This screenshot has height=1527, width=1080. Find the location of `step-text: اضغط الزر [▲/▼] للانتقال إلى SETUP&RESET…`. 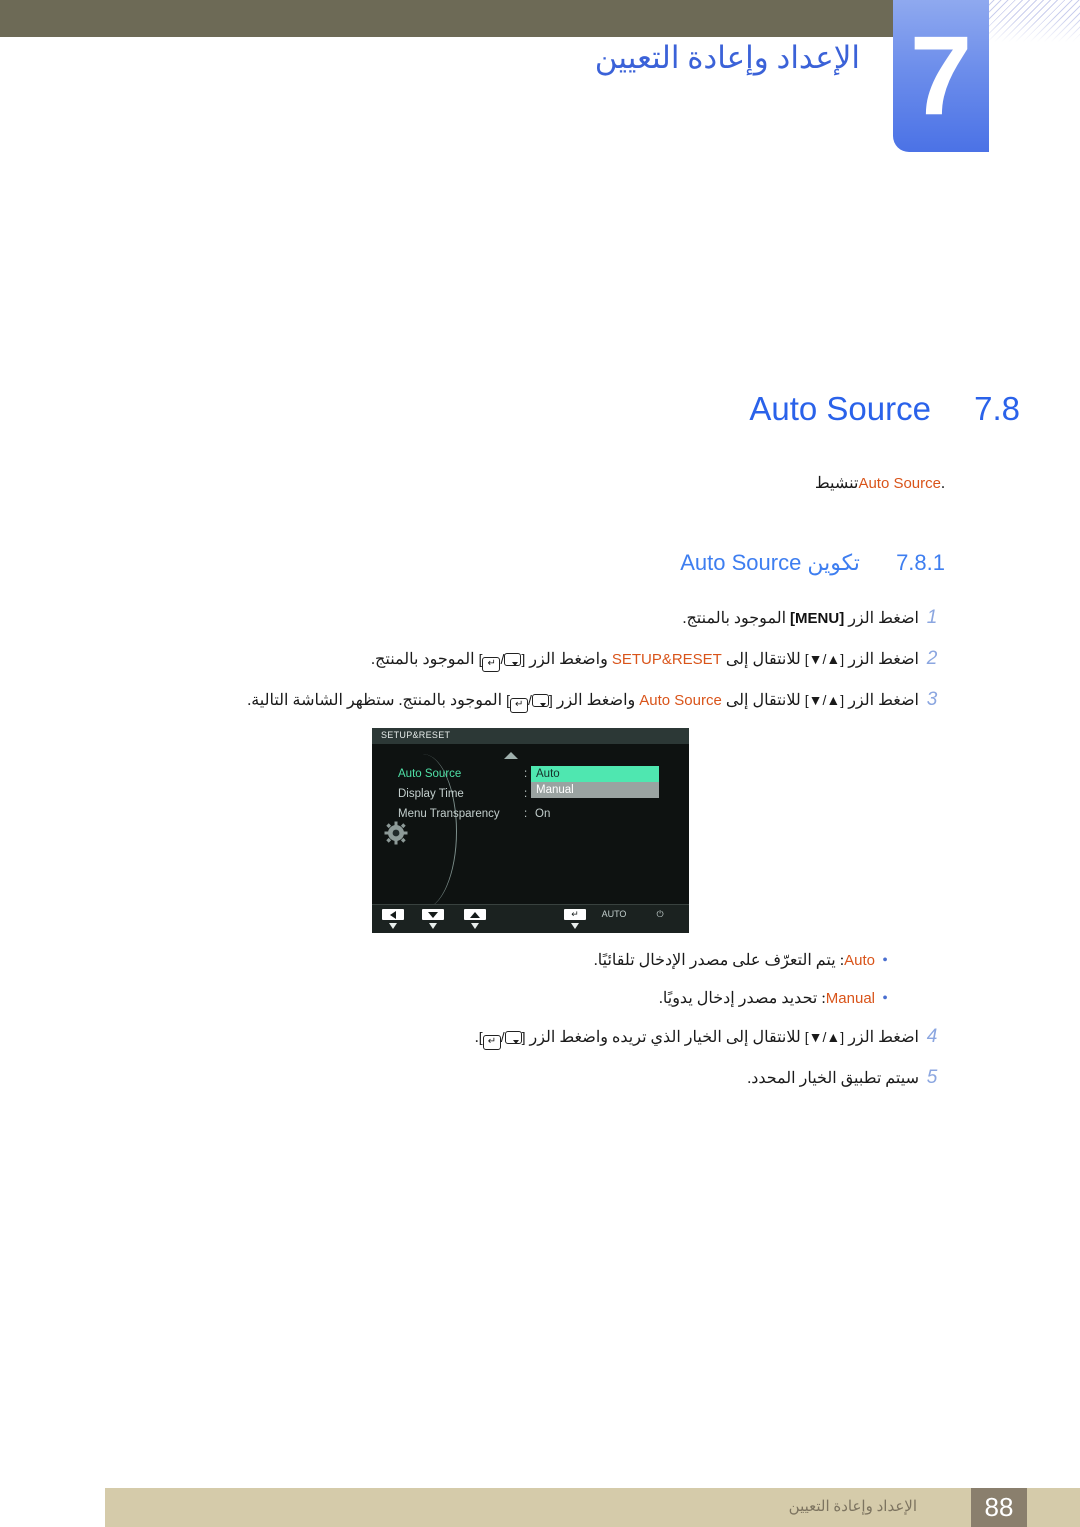

step-text: اضغط الزر [▲/▼] للانتقال إلى SETUP&RESET… is located at coordinates (645, 660).